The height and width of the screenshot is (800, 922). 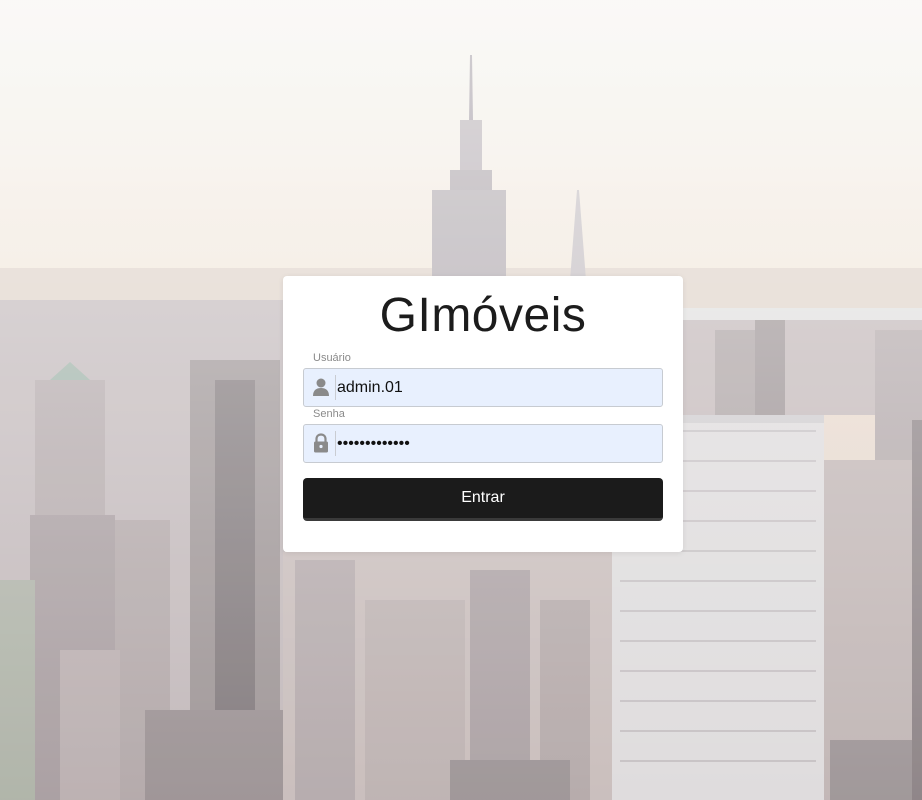 I want to click on login-card: GImóveis Usuário Senha Entrar, so click(x=483, y=414).